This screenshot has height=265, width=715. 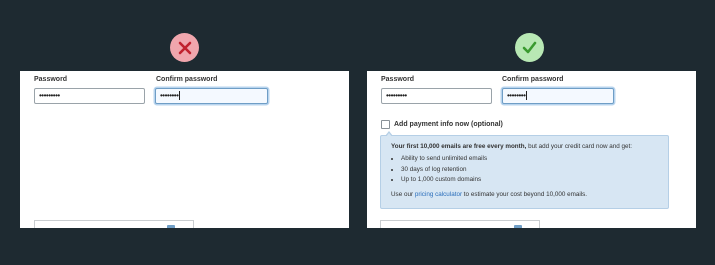 What do you see at coordinates (448, 124) in the screenshot?
I see `payment-checkbox-label: Add payment info now (optional)` at bounding box center [448, 124].